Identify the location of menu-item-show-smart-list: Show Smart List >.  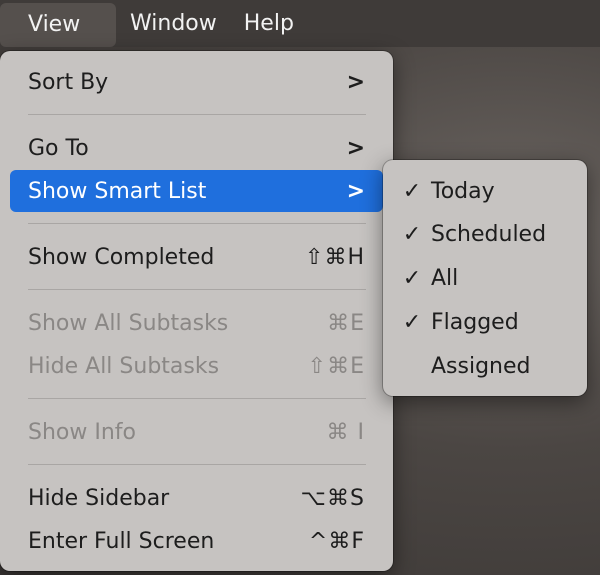
(196, 191).